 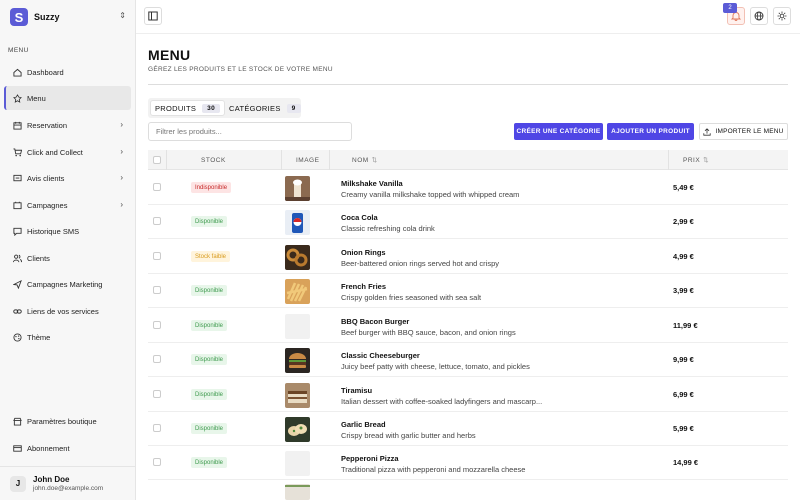 I want to click on sidebar-item-label: Dashboard, so click(x=45, y=72).